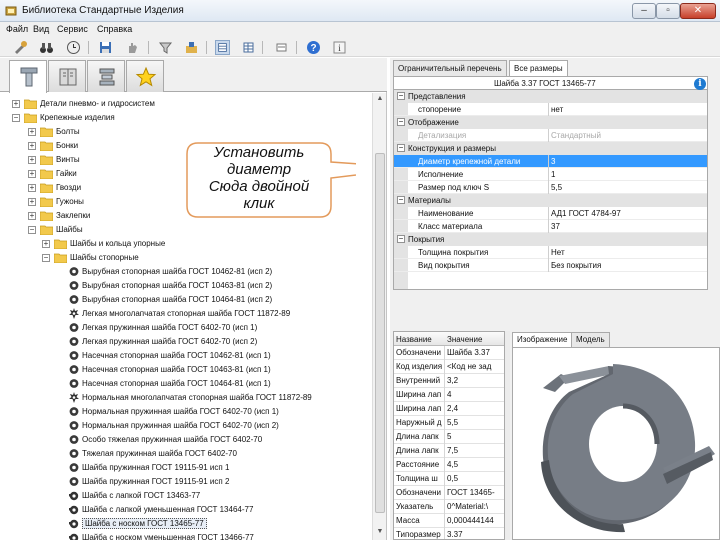 This screenshot has width=720, height=540. Describe the element at coordinates (186, 104) in the screenshot. I see `tree-folder: + Детали пневмо- и гидросистем` at that location.